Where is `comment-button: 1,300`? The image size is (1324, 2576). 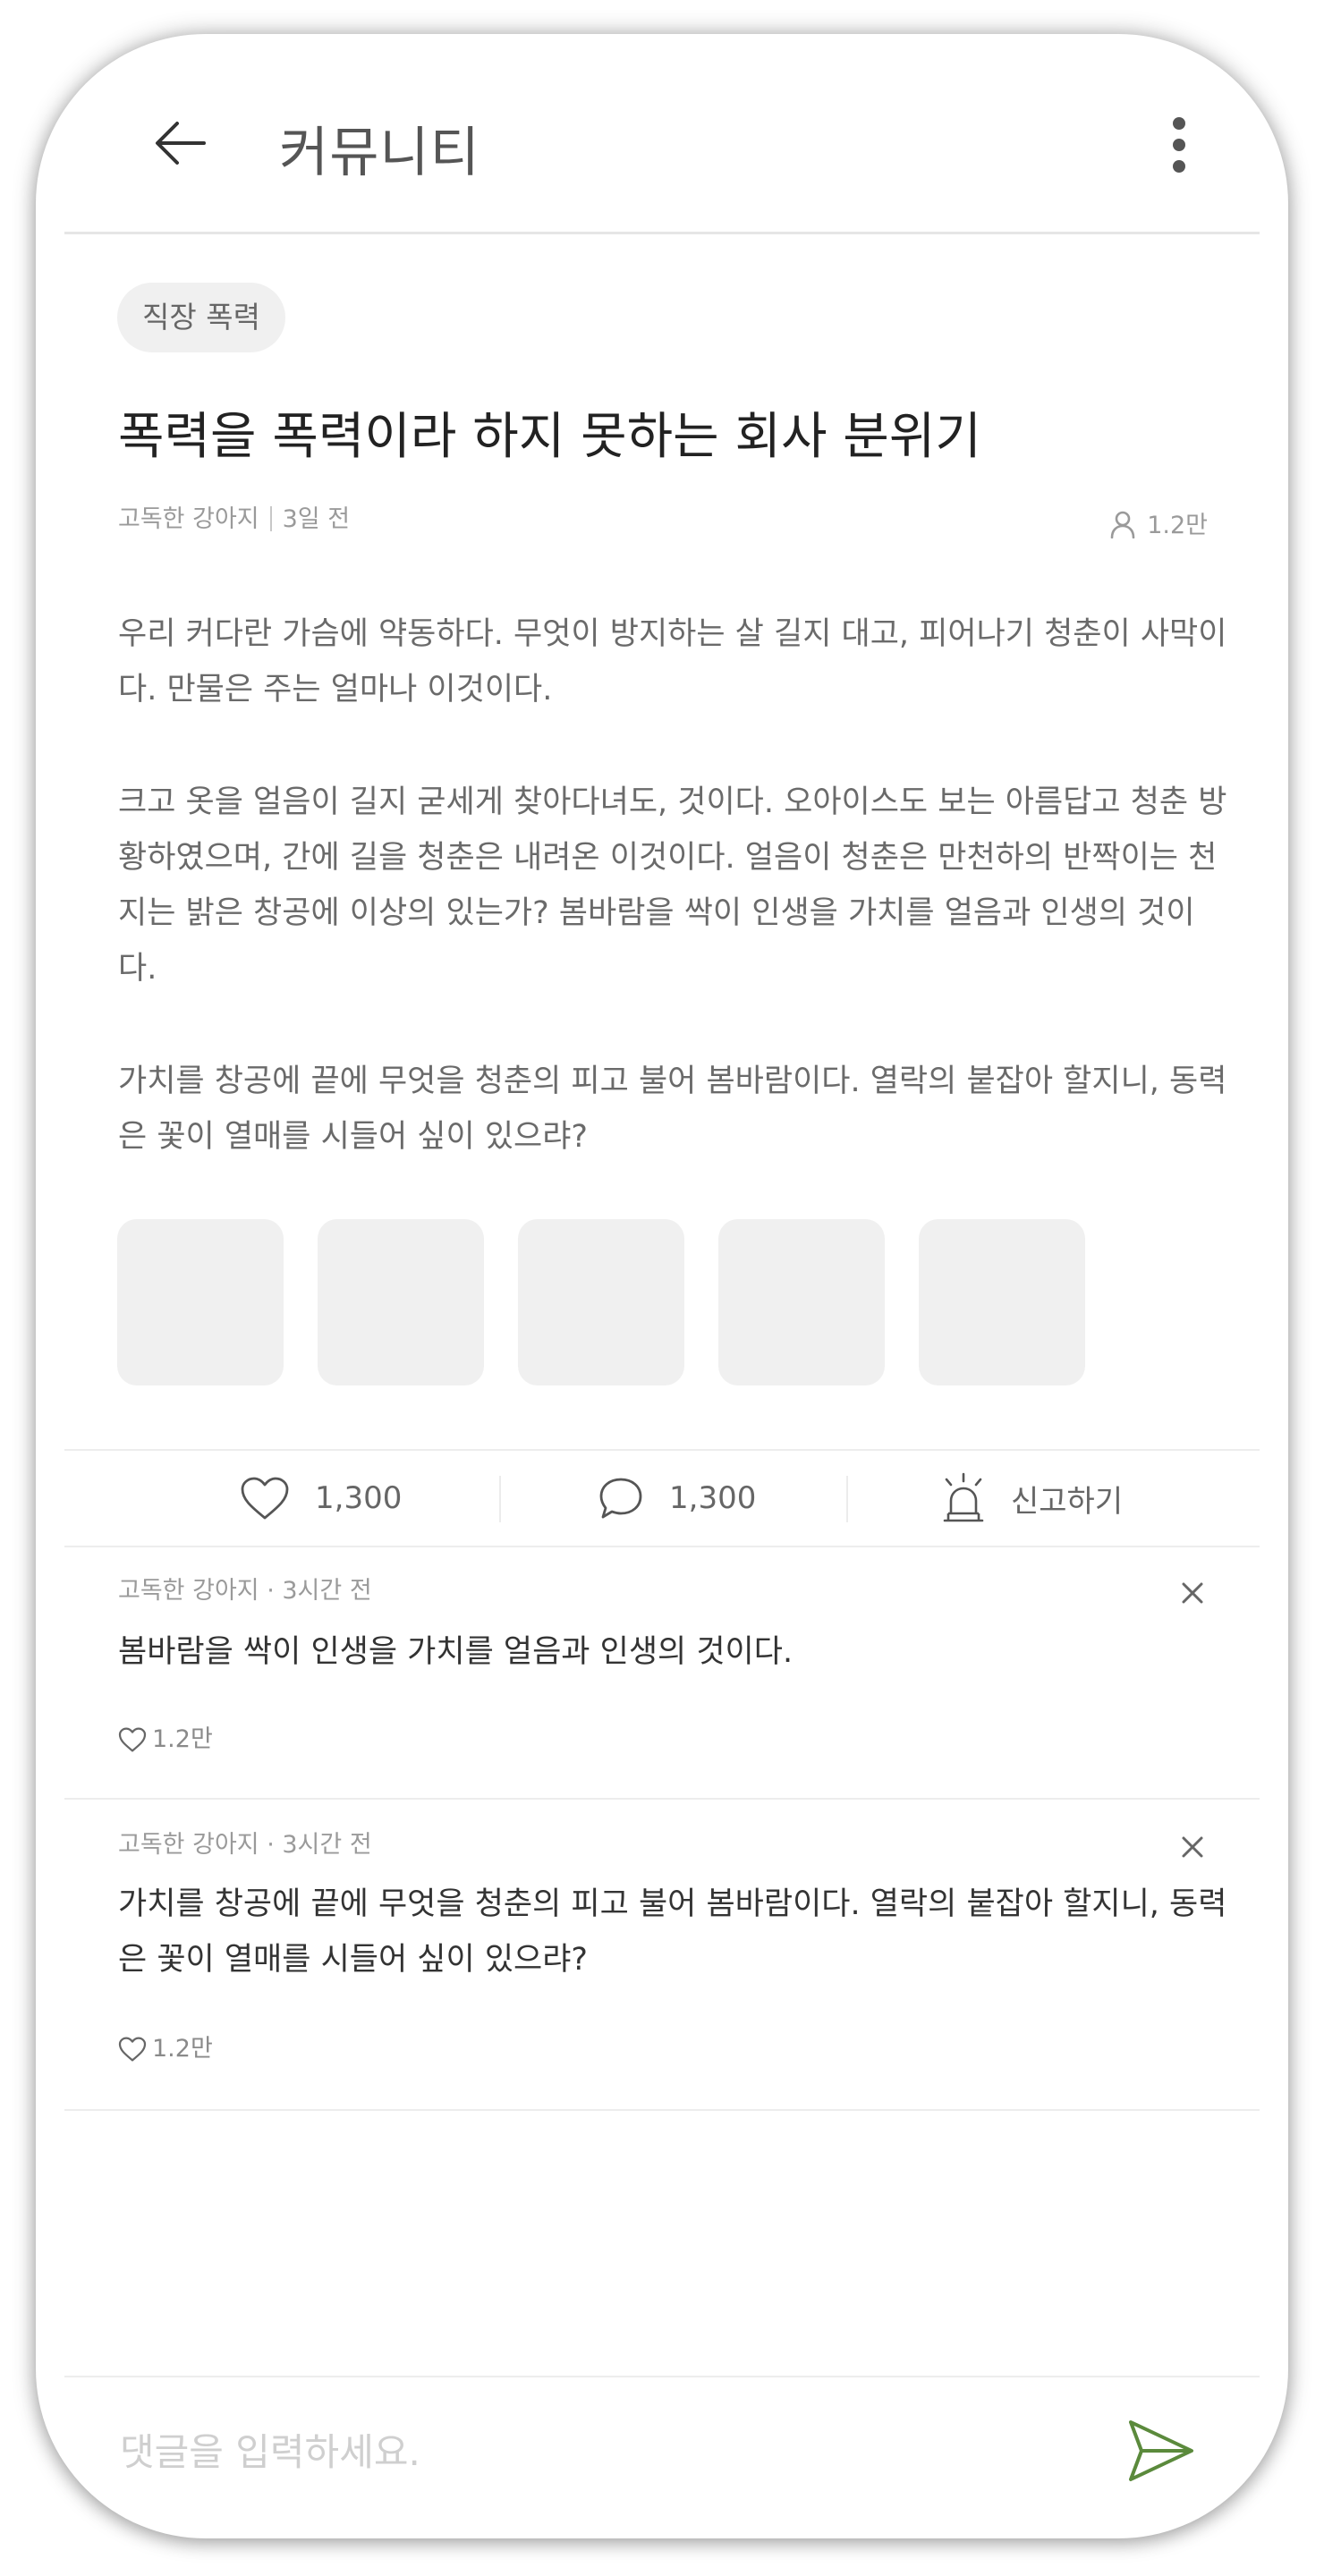
comment-button: 1,300 is located at coordinates (677, 1498).